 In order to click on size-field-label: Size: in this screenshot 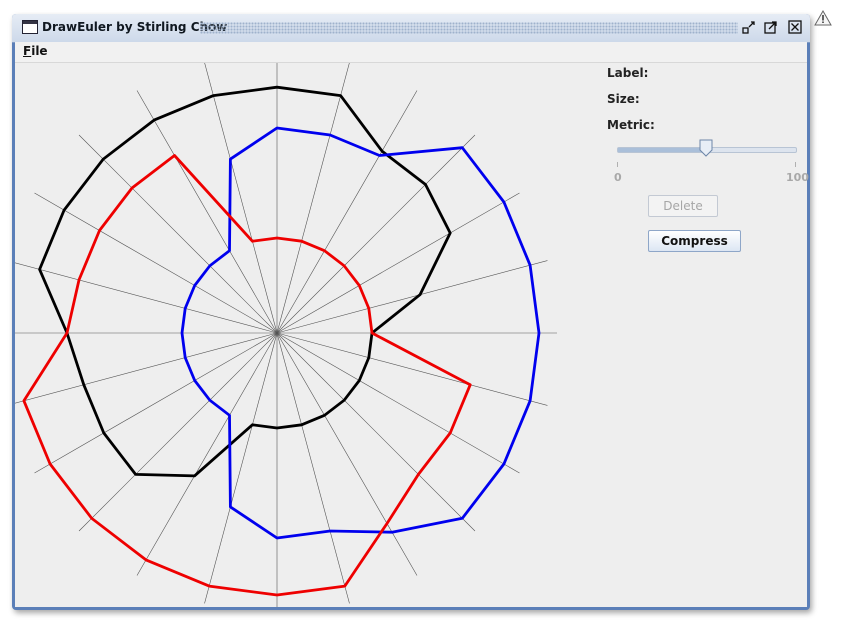, I will do `click(623, 99)`.